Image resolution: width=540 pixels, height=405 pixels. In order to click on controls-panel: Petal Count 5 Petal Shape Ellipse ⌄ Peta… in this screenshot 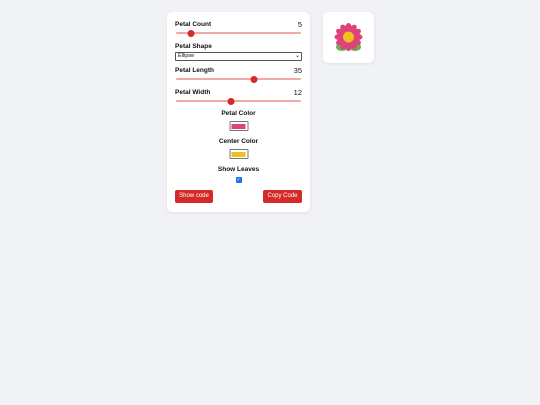, I will do `click(238, 112)`.